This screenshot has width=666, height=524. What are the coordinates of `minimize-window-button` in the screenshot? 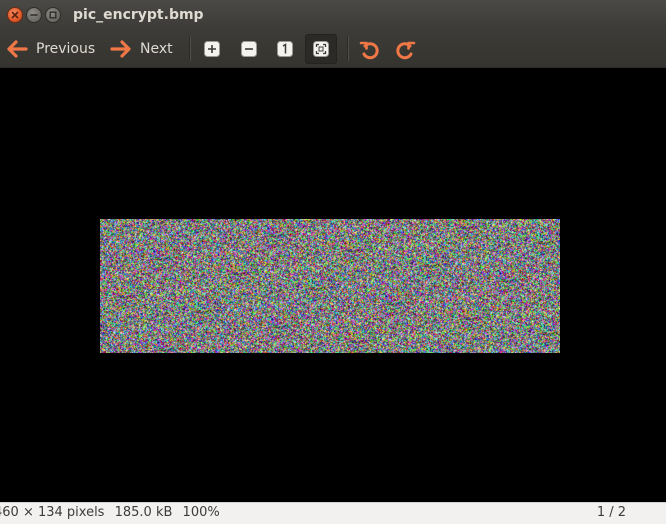 It's located at (34, 15).